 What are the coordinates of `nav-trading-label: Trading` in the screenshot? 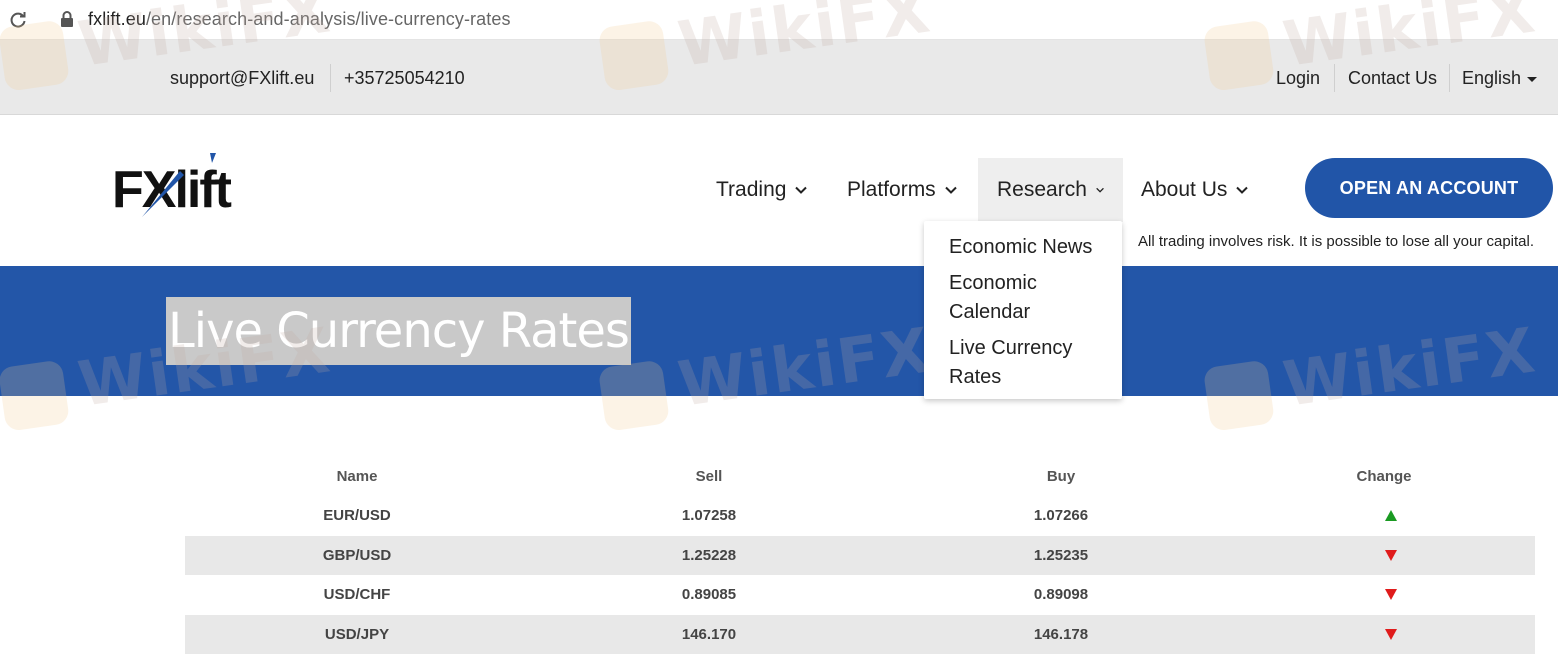 It's located at (751, 189).